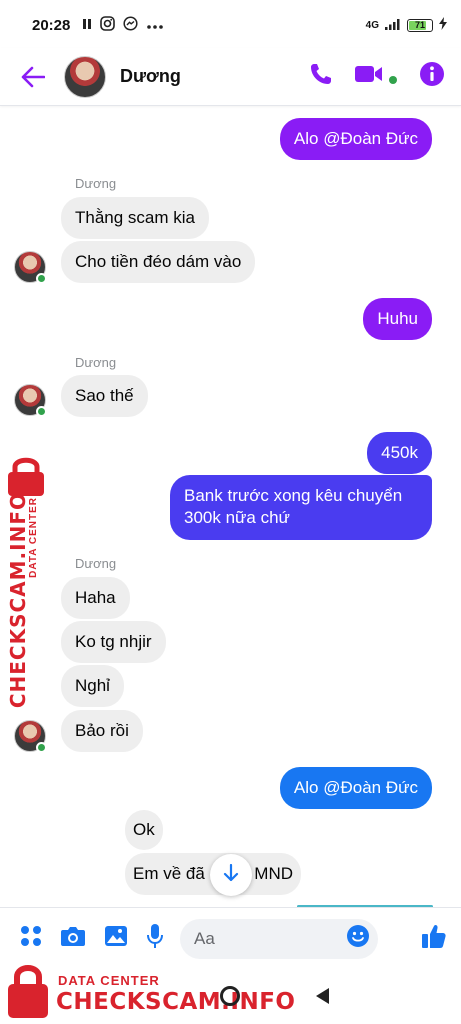 This screenshot has height=1024, width=461. I want to click on incoming-message: Haha, so click(95, 598).